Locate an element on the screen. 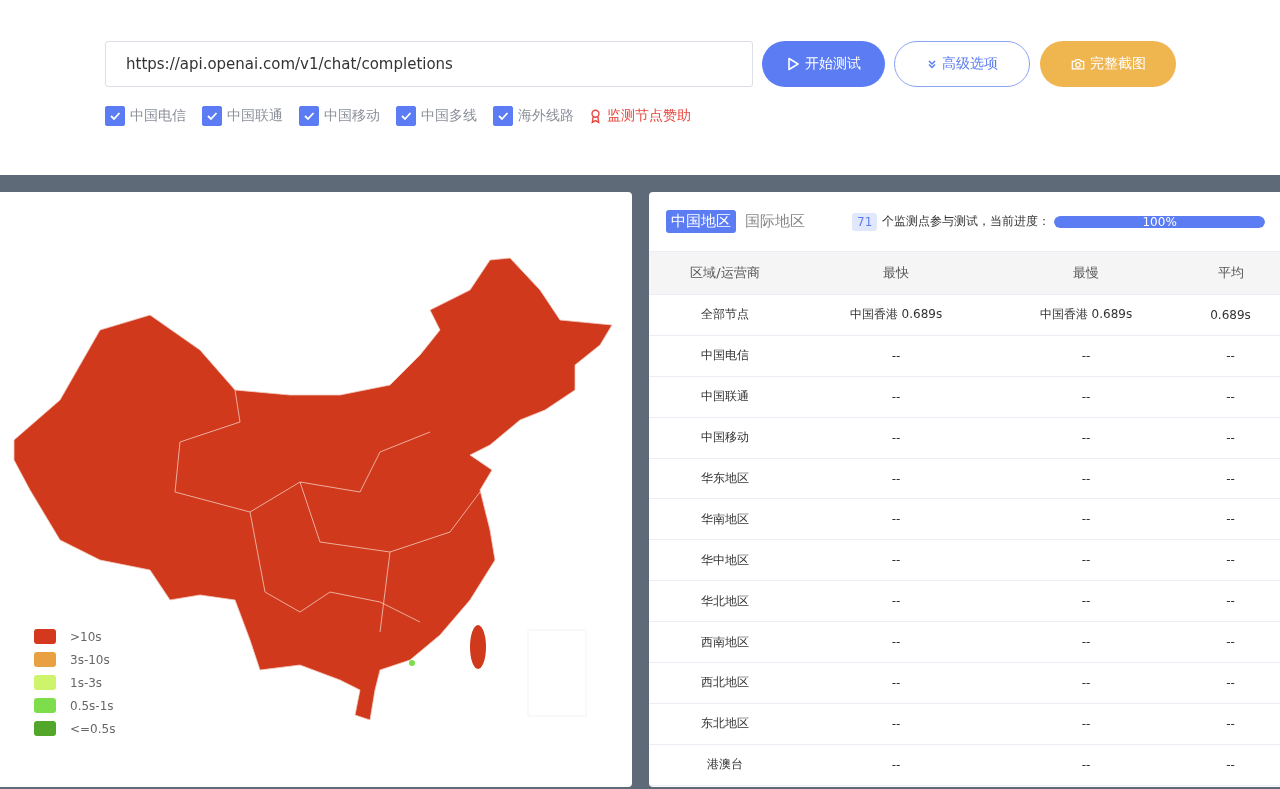 The height and width of the screenshot is (789, 1280). table-cell-text: 全部节点 is located at coordinates (725, 315).